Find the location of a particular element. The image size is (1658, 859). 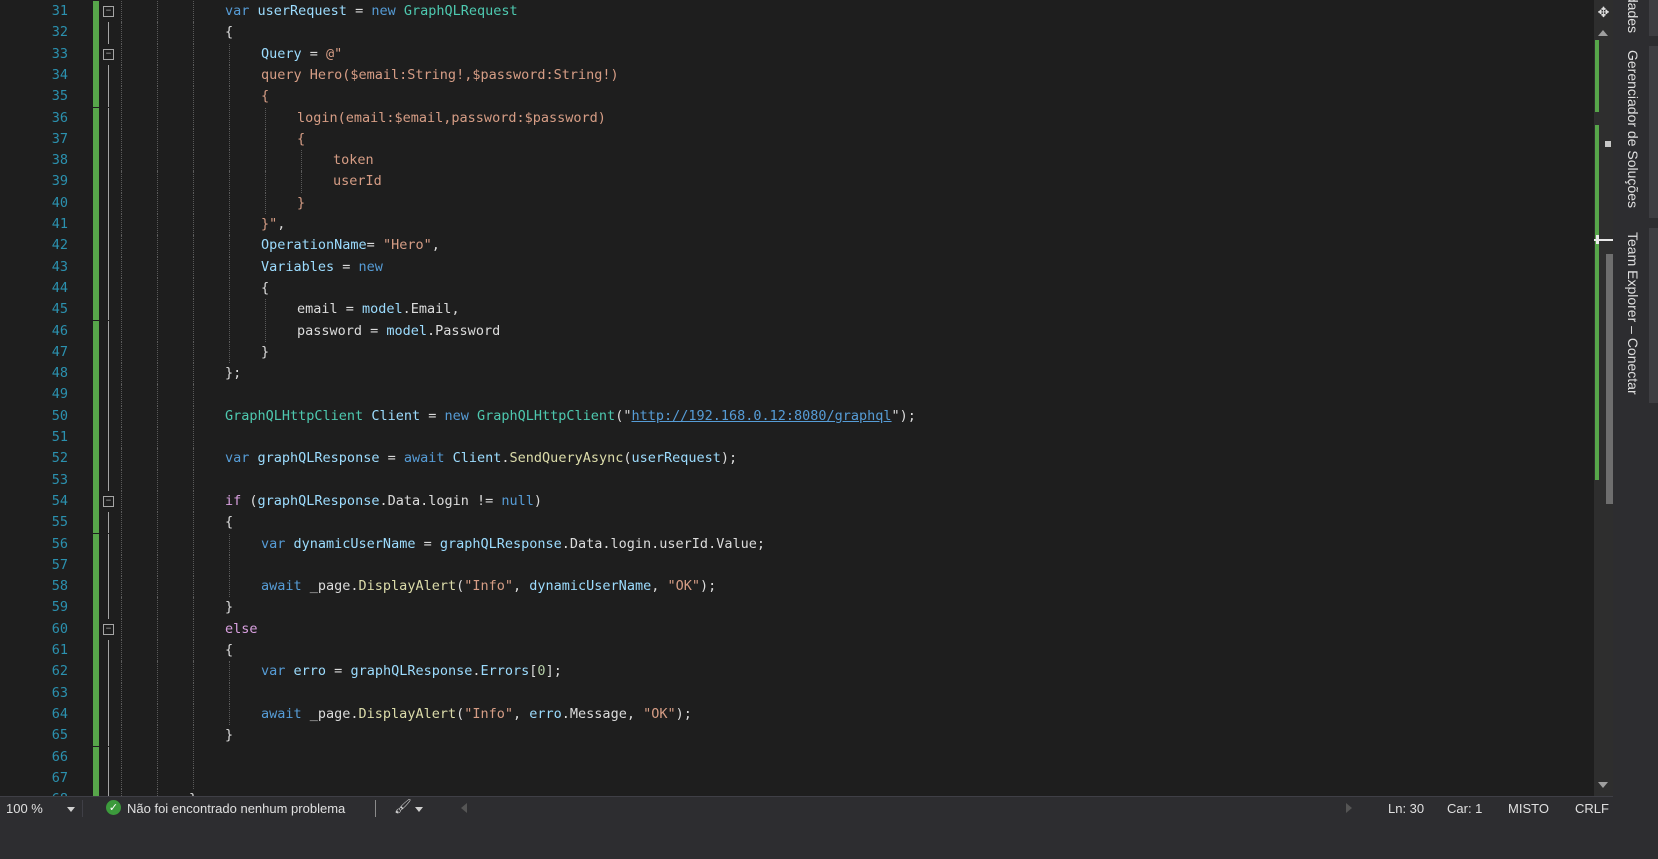

code-line: 67 is located at coordinates (797, 778).